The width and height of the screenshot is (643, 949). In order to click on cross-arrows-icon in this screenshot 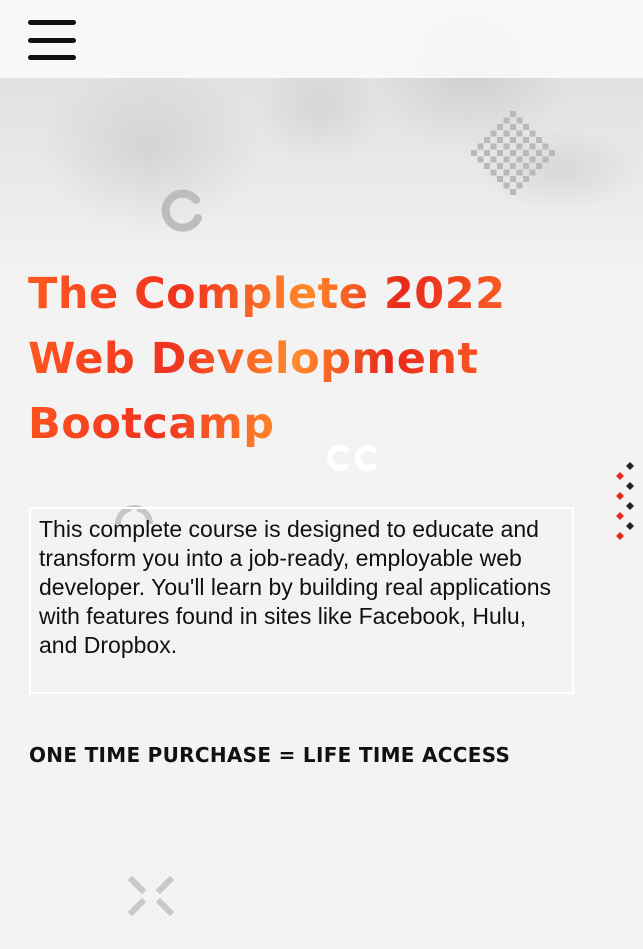, I will do `click(151, 896)`.